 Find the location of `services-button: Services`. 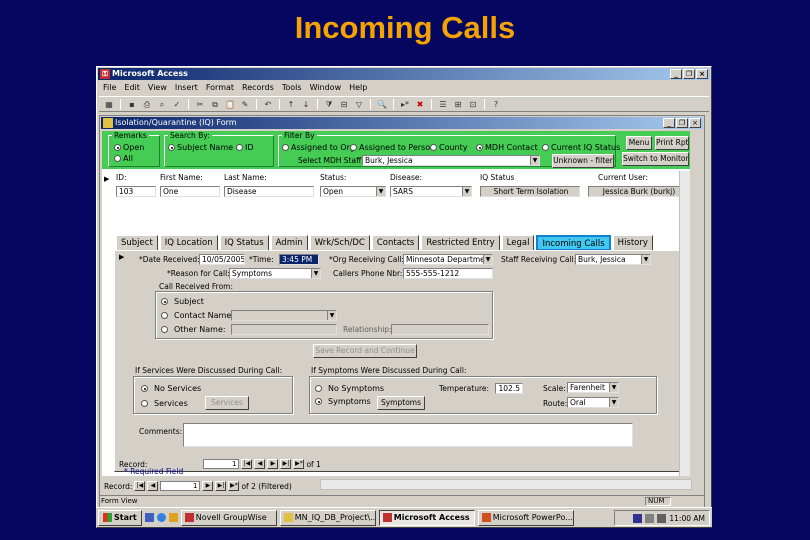

services-button: Services is located at coordinates (227, 403).